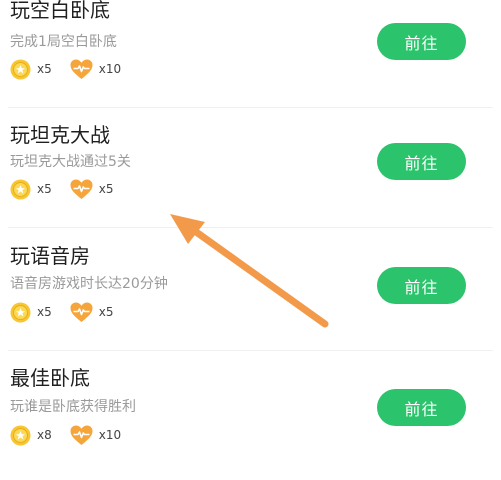 The width and height of the screenshot is (501, 480). Describe the element at coordinates (89, 284) in the screenshot. I see `task-description: 语音房游戏时长达20分钟` at that location.